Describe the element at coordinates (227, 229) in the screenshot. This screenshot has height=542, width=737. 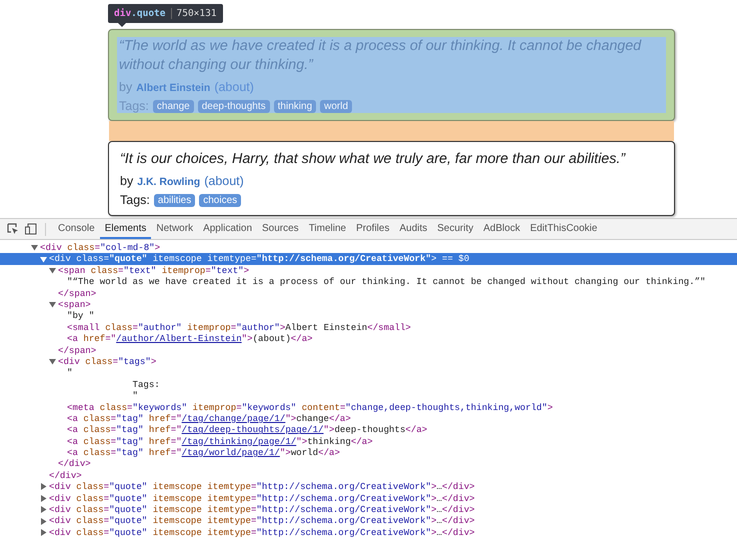
I see `devtools-tab: Application` at that location.